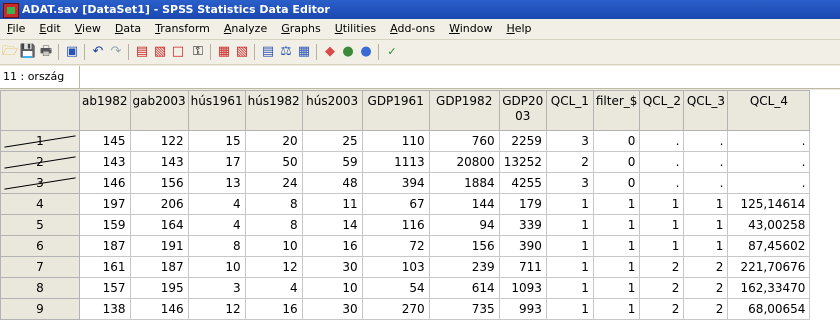 The image size is (840, 322). What do you see at coordinates (128, 29) in the screenshot?
I see `menu-item: Data` at bounding box center [128, 29].